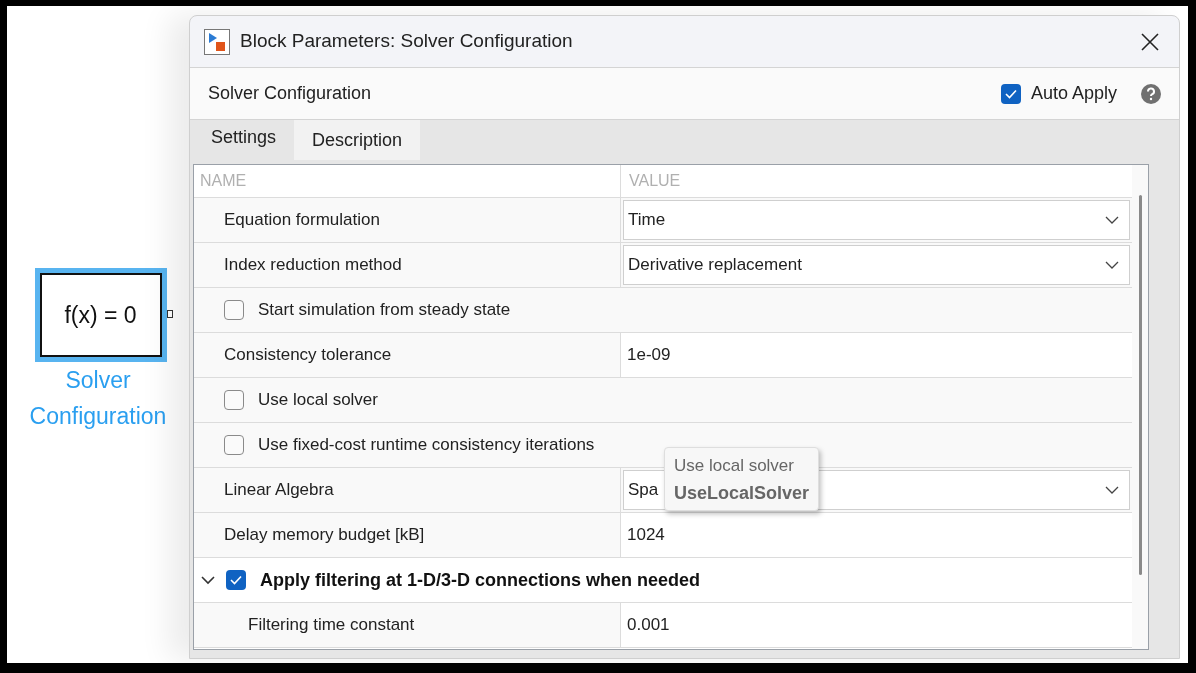  Describe the element at coordinates (98, 398) in the screenshot. I see `block-label: Solver Configuration` at that location.